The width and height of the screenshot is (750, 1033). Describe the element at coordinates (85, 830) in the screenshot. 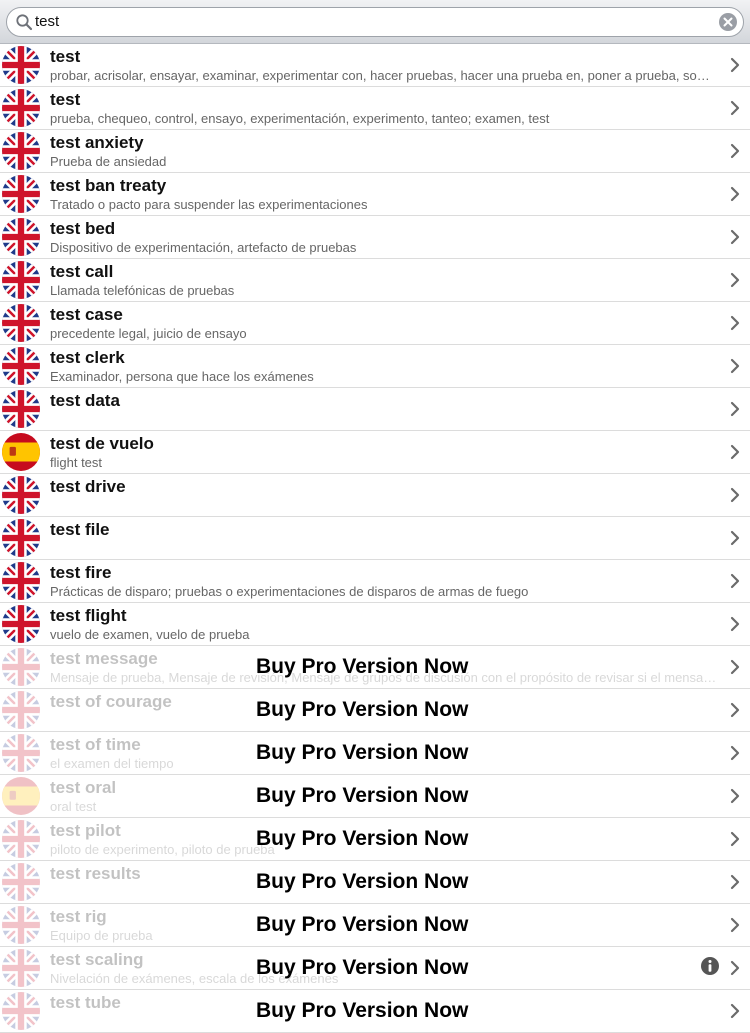

I see `entry-term: test pilot` at that location.